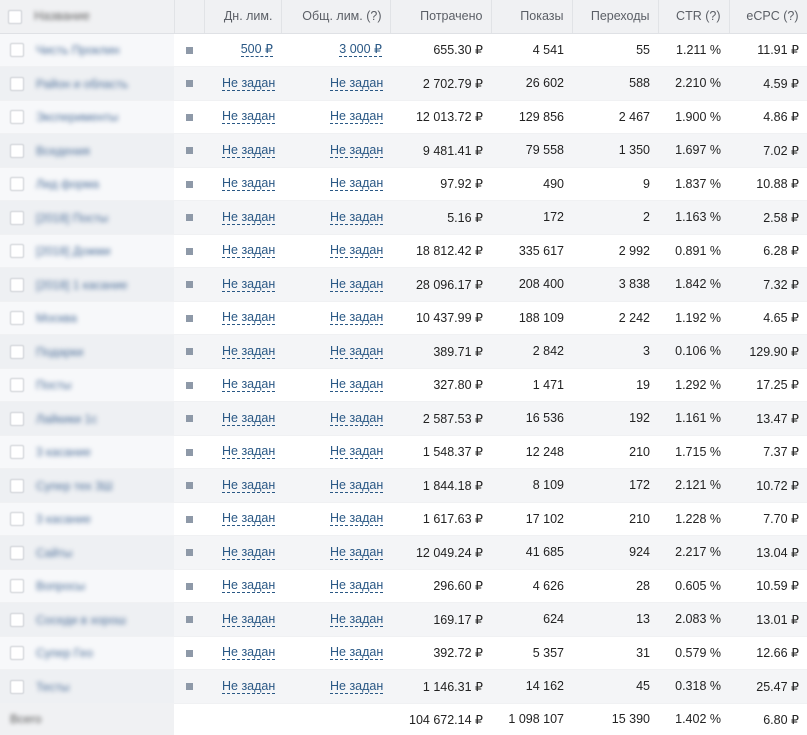  I want to click on campaign-name-link: Вседения, so click(63, 151).